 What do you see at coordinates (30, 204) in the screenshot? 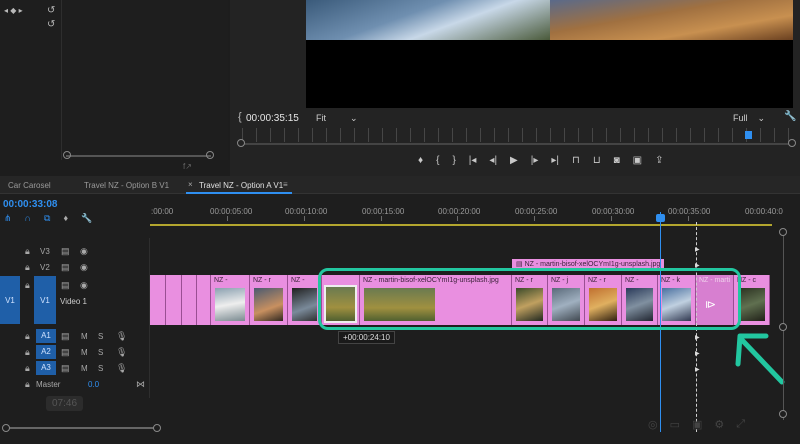
I see `timeline-timecode: 00:00:33:08` at bounding box center [30, 204].